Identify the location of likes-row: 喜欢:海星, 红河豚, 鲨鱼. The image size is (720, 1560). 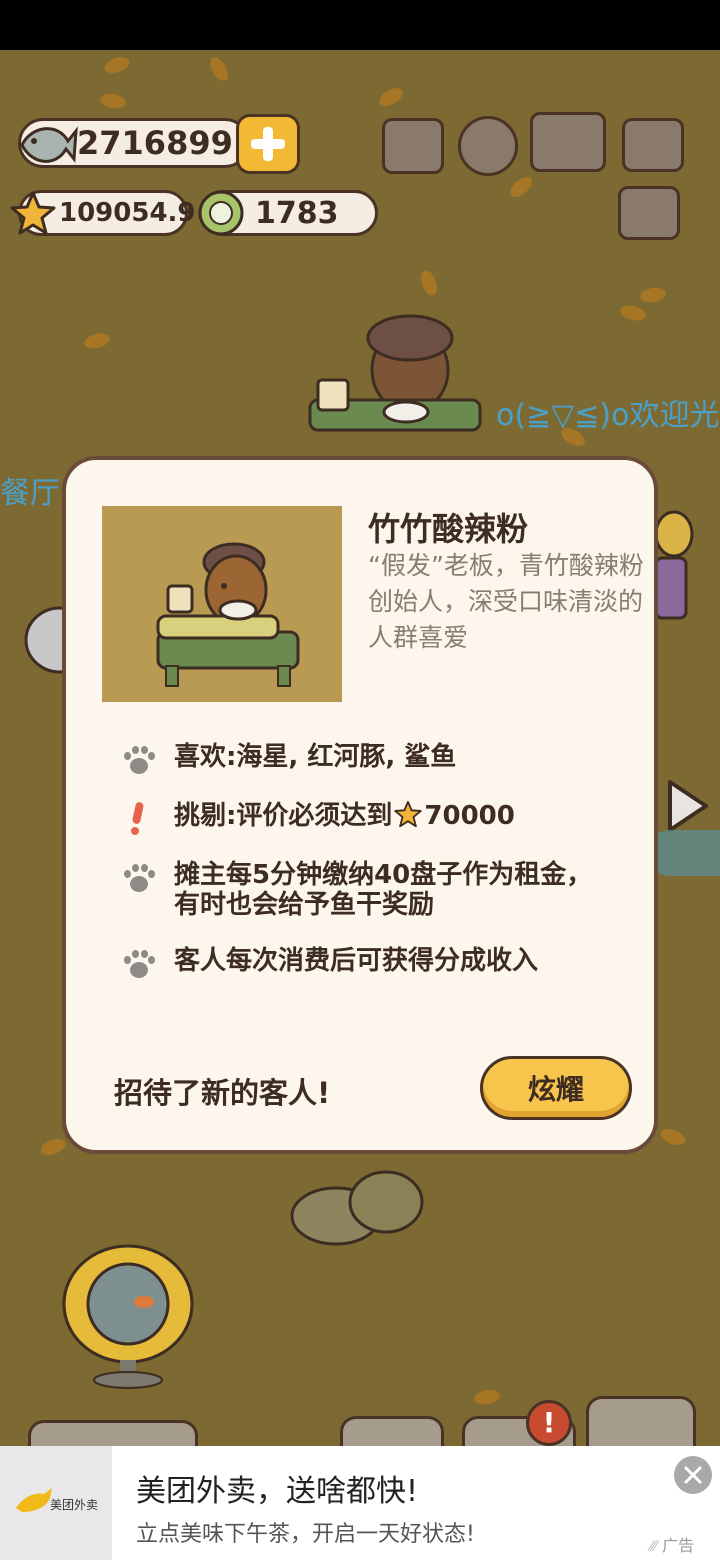
(290, 759).